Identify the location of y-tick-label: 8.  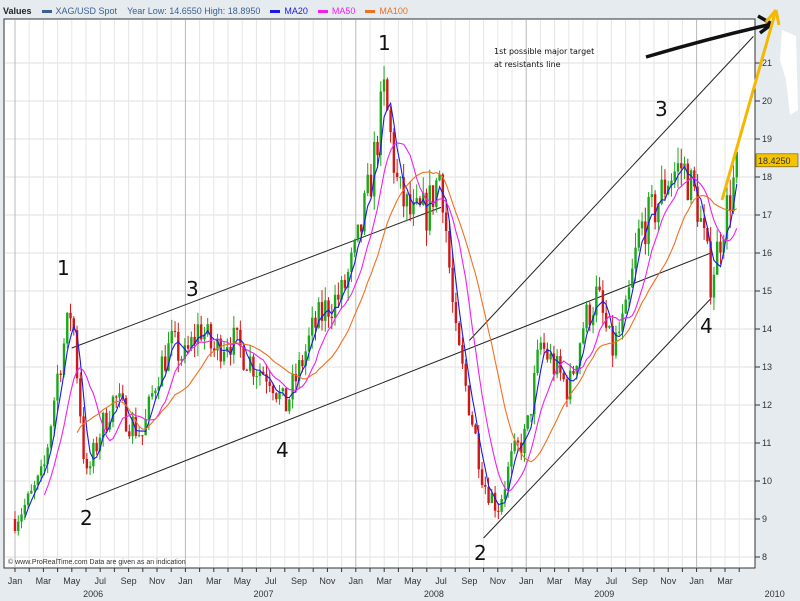
(764, 557).